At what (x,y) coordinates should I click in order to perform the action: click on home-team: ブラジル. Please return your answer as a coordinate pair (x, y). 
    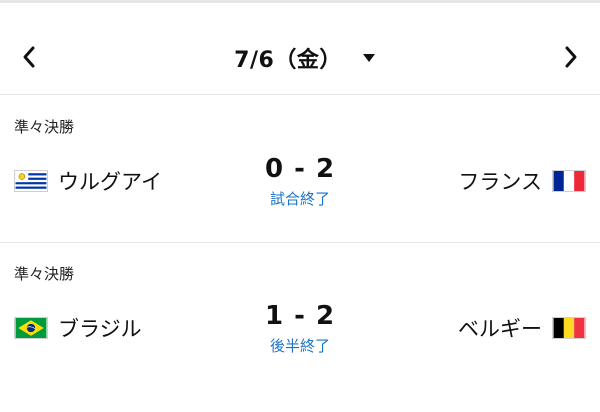
    Looking at the image, I should click on (78, 328).